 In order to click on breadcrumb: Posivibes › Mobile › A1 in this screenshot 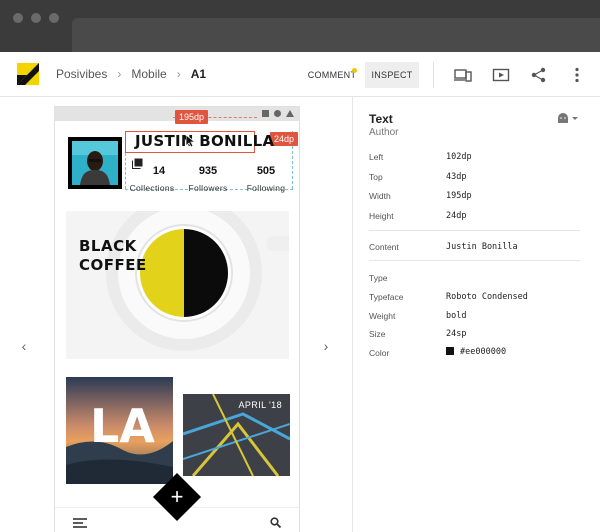, I will do `click(131, 74)`.